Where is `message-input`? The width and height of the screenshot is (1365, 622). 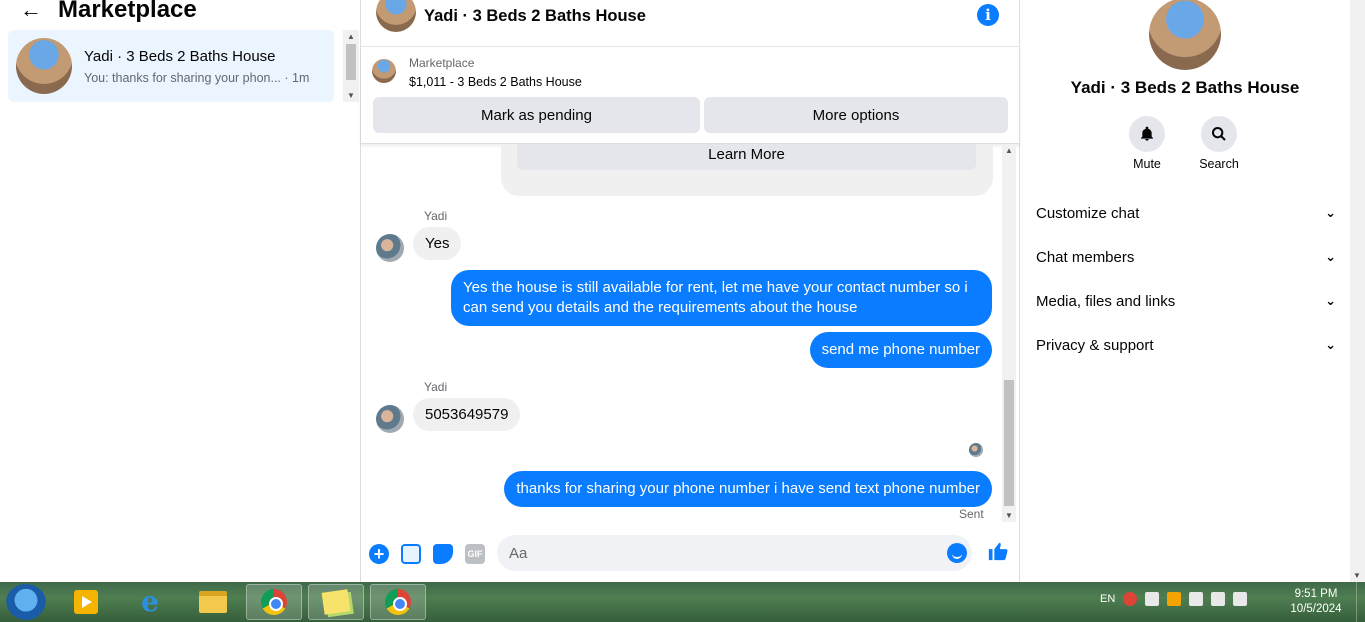
message-input is located at coordinates (707, 553).